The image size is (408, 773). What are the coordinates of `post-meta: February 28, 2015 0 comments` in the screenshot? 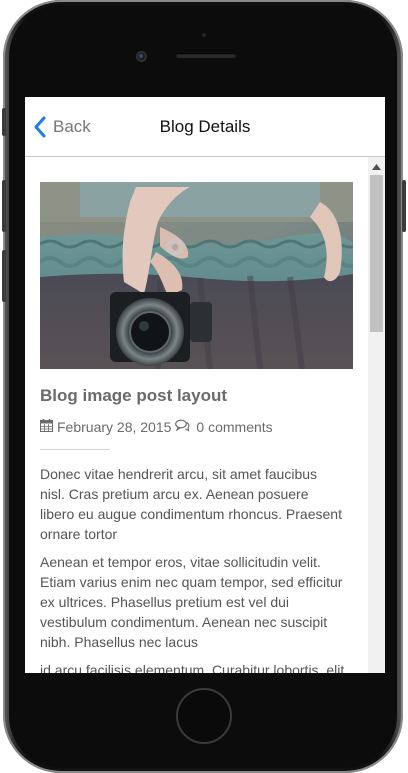 It's located at (156, 427).